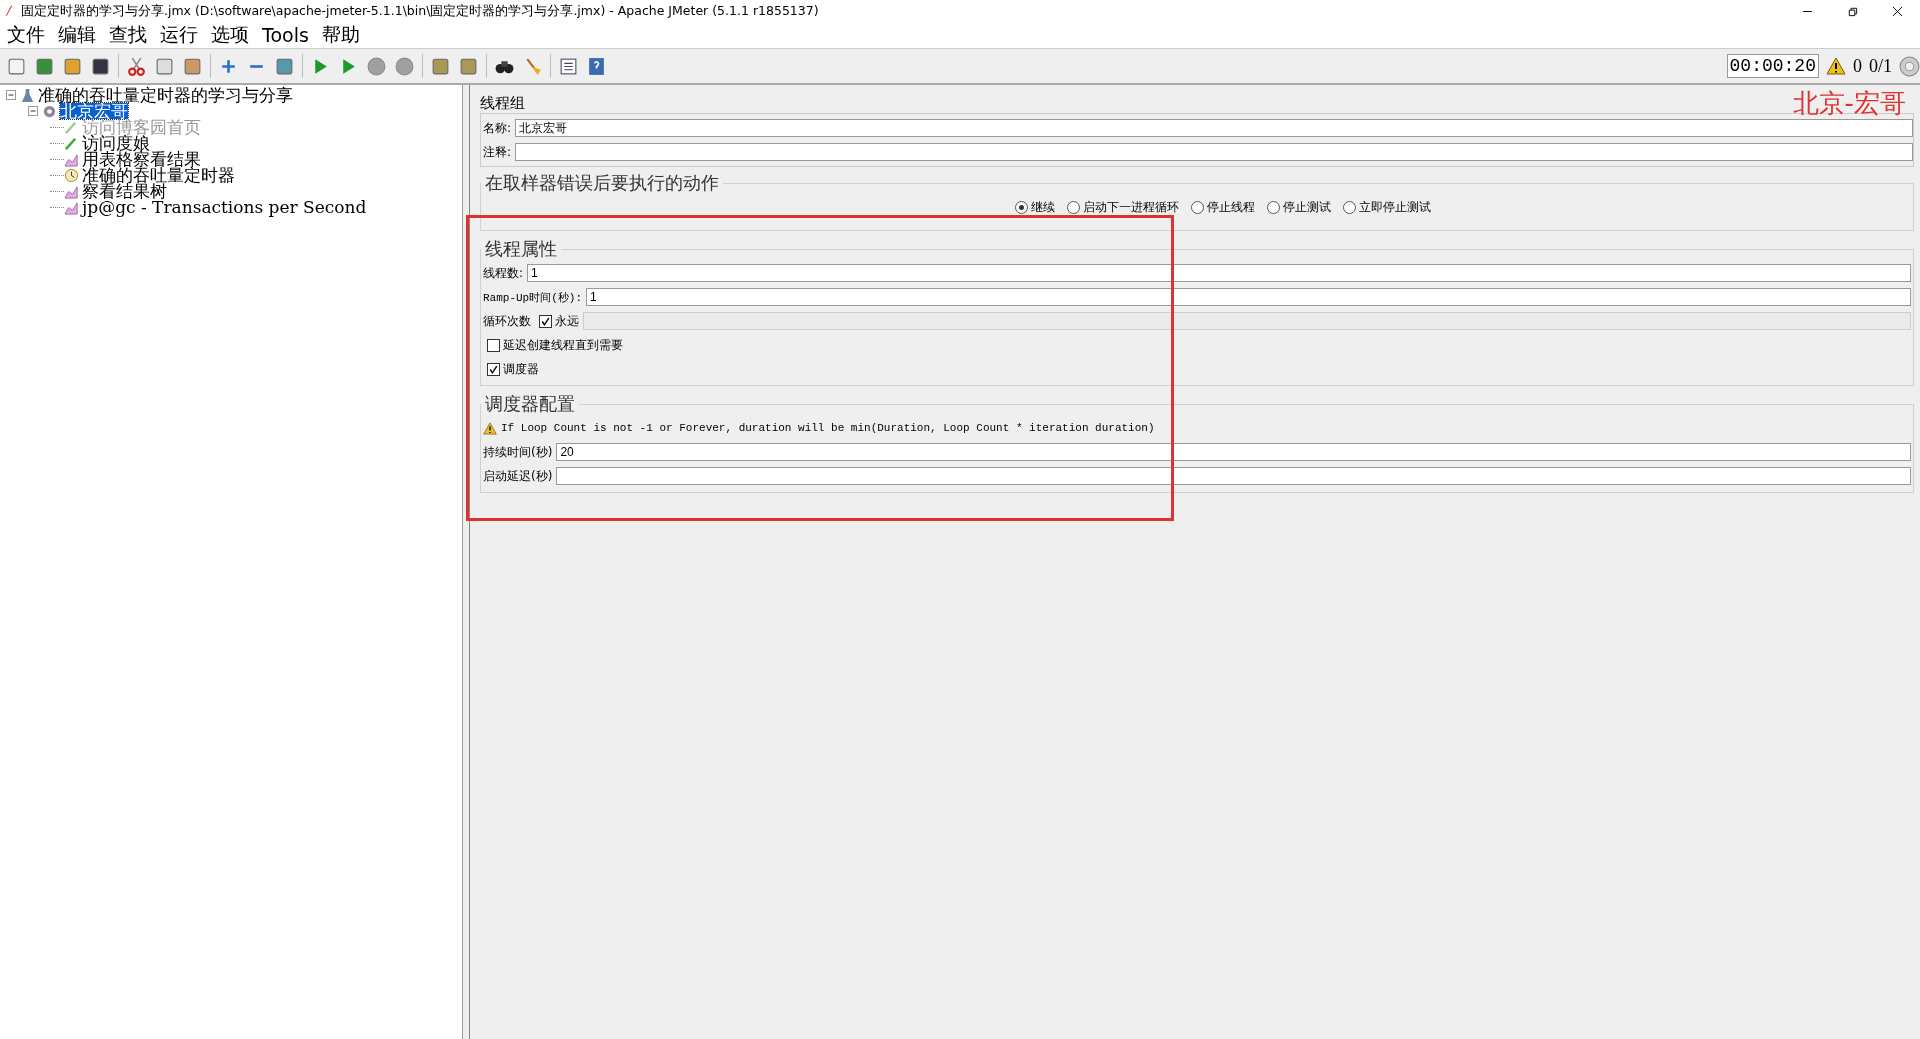 The image size is (1920, 1039). Describe the element at coordinates (230, 35) in the screenshot. I see `menu-item: 选项` at that location.